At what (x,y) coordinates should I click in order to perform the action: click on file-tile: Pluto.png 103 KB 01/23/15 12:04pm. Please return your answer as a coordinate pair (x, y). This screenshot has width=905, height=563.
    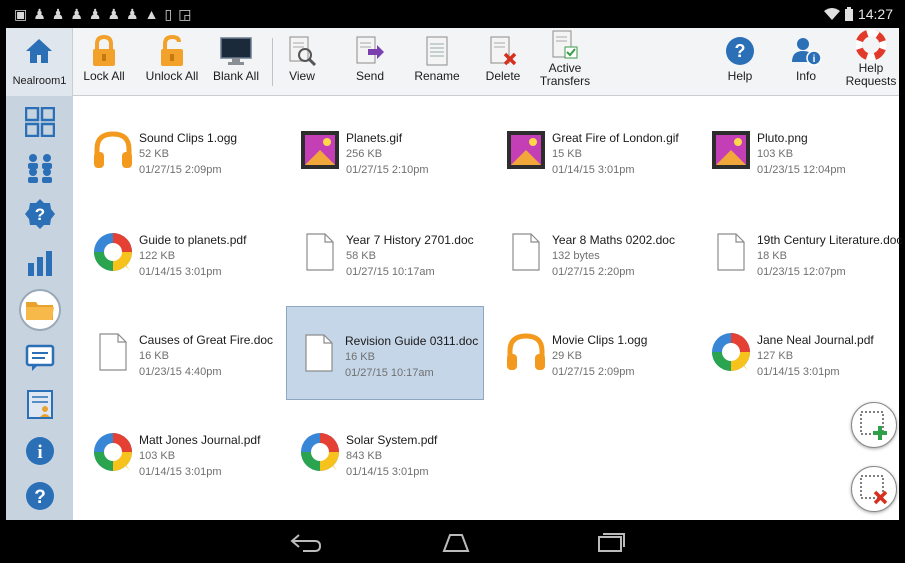
    Looking at the image, I should click on (798, 151).